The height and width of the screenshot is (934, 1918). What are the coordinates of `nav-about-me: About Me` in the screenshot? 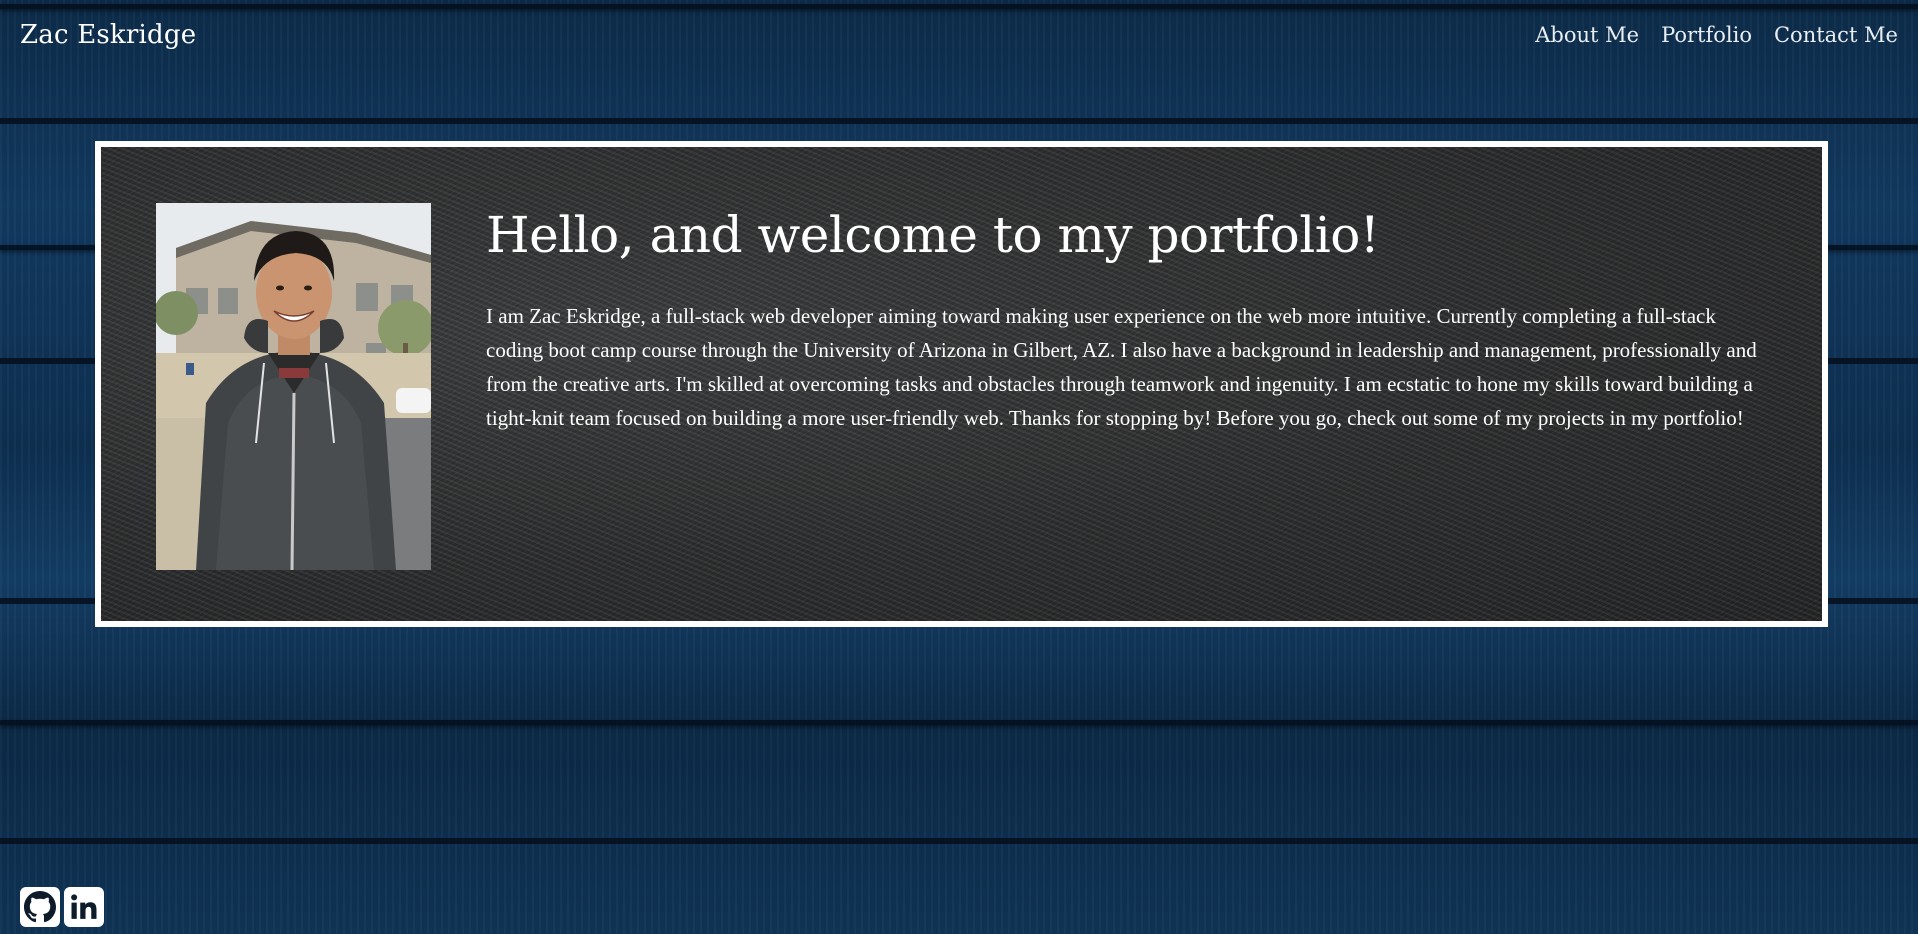 It's located at (1587, 35).